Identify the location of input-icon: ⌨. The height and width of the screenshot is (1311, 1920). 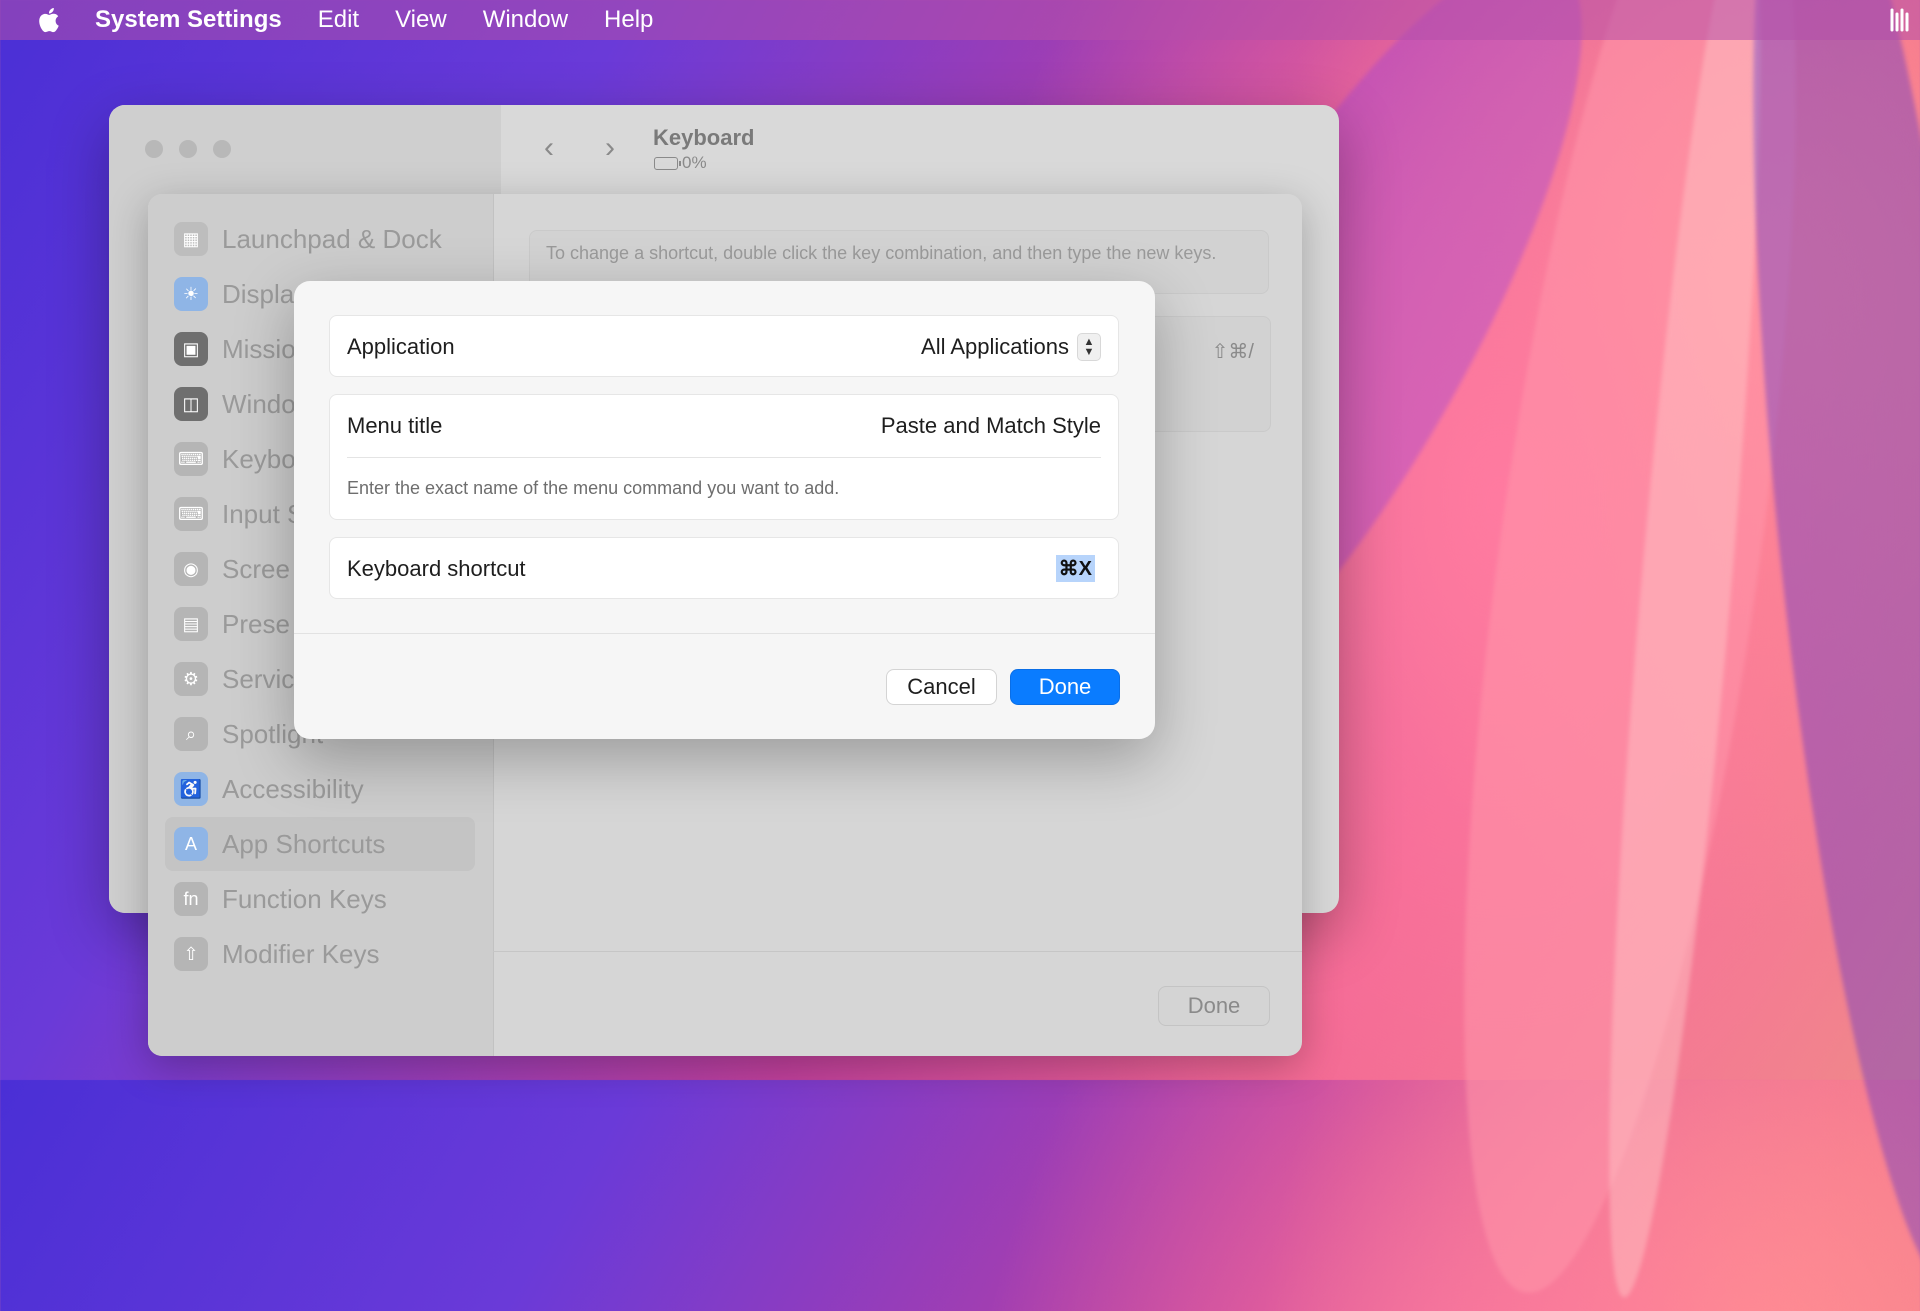
(191, 514).